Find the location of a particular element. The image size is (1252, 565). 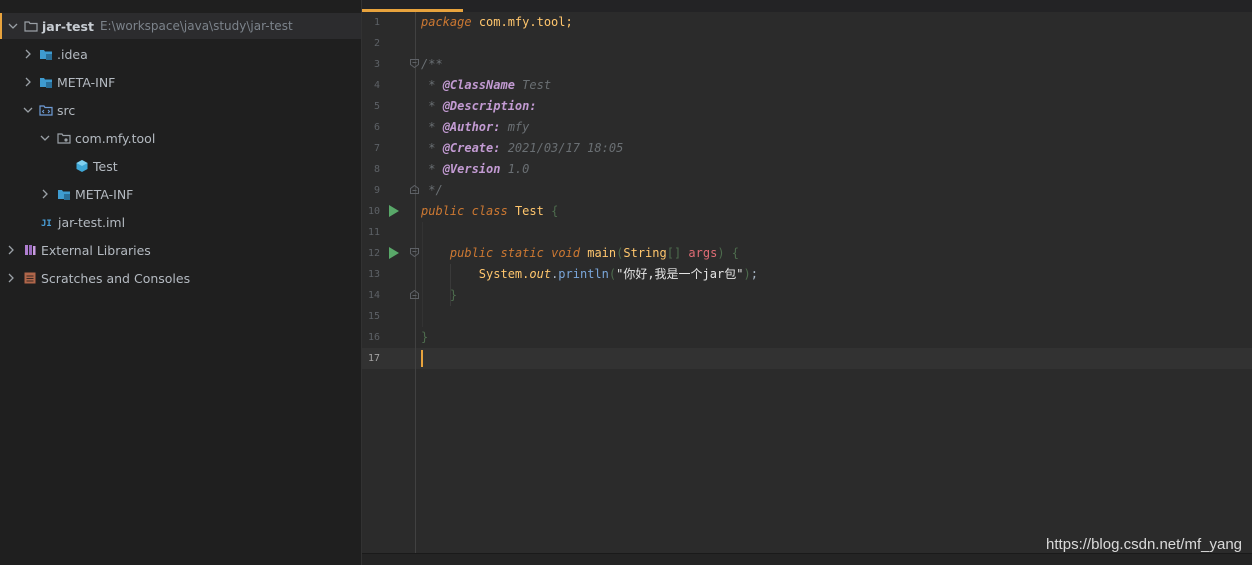

code-line-8: * @Version 1.0 is located at coordinates (475, 169).